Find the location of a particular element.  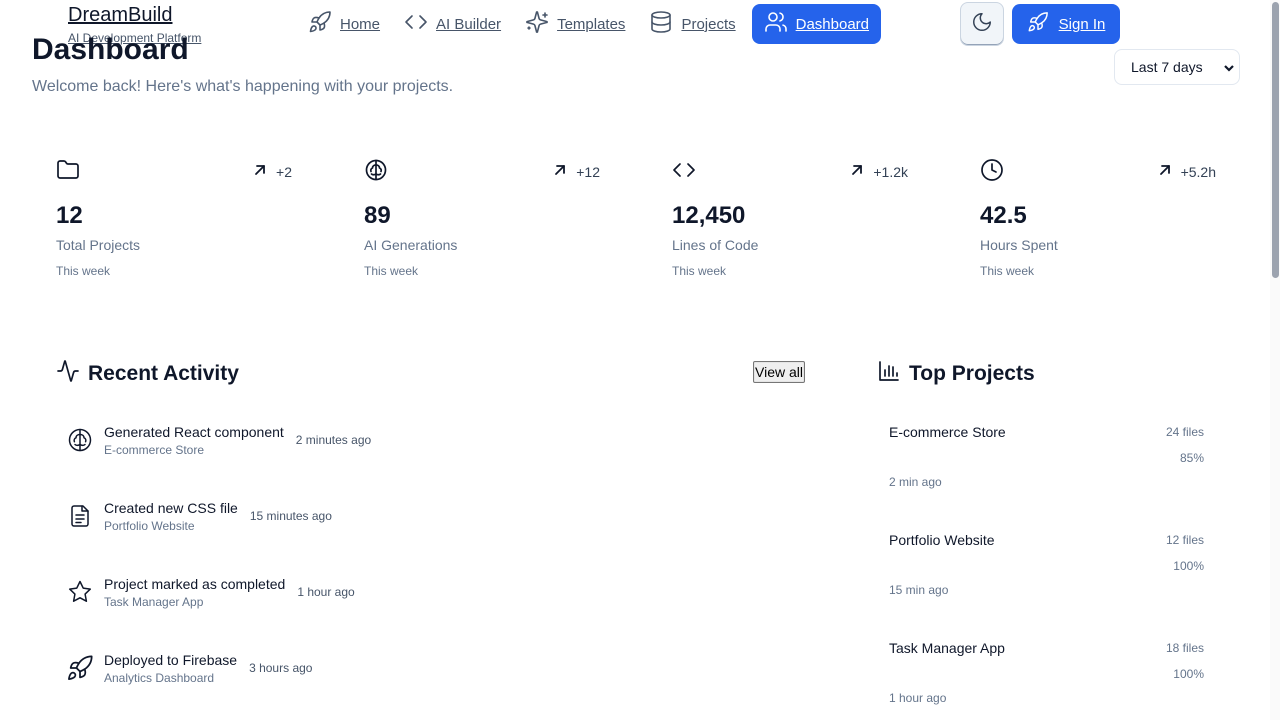

nav-projects-label: Projects is located at coordinates (708, 24).